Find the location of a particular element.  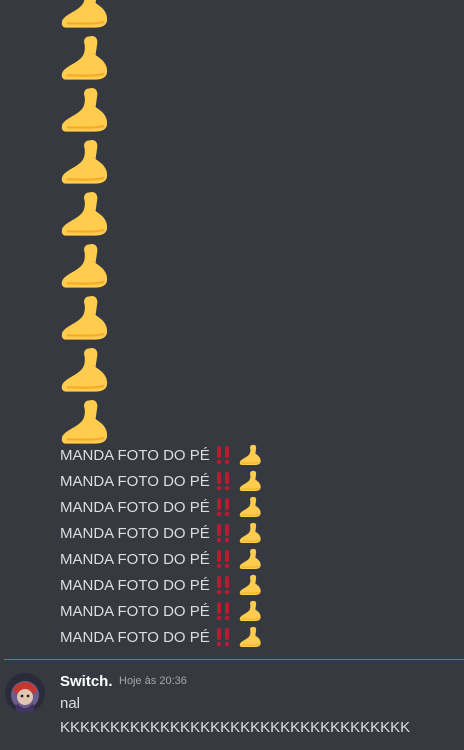

message-text: nal is located at coordinates (70, 703).